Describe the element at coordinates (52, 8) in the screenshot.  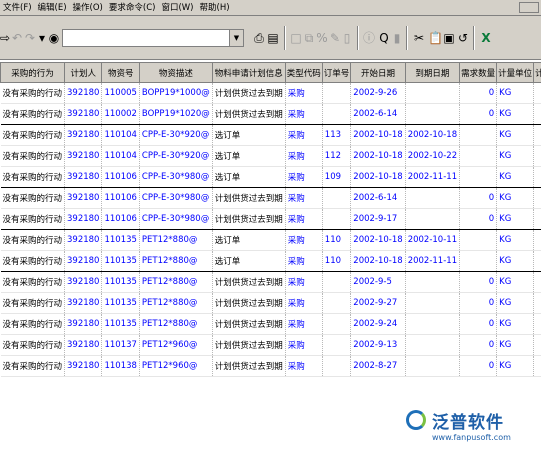
I see `menu-item: 编辑(E)` at that location.